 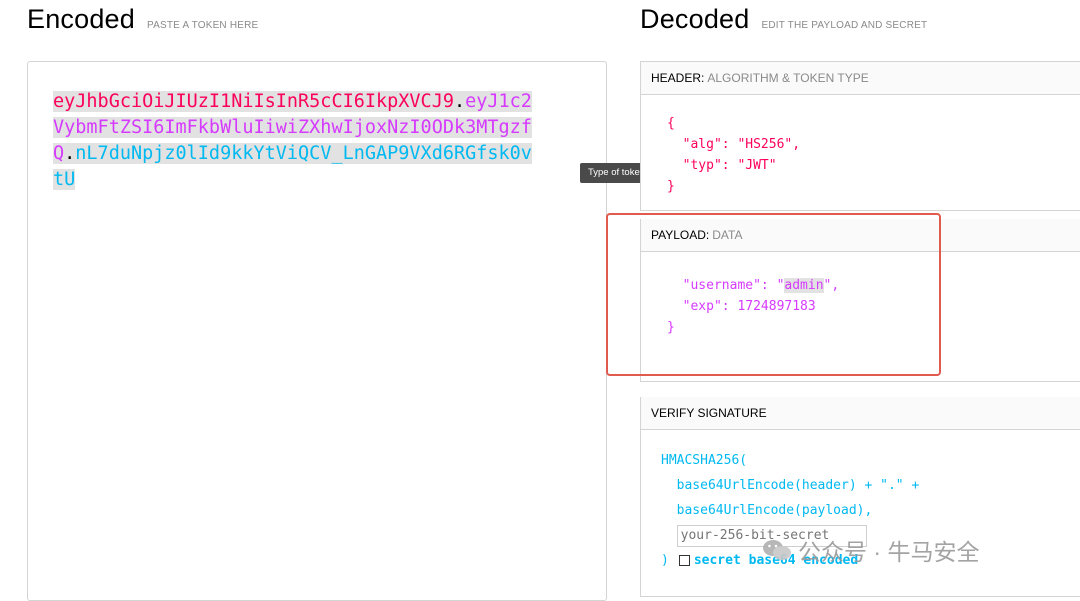 I want to click on close-paren: ), so click(x=665, y=560).